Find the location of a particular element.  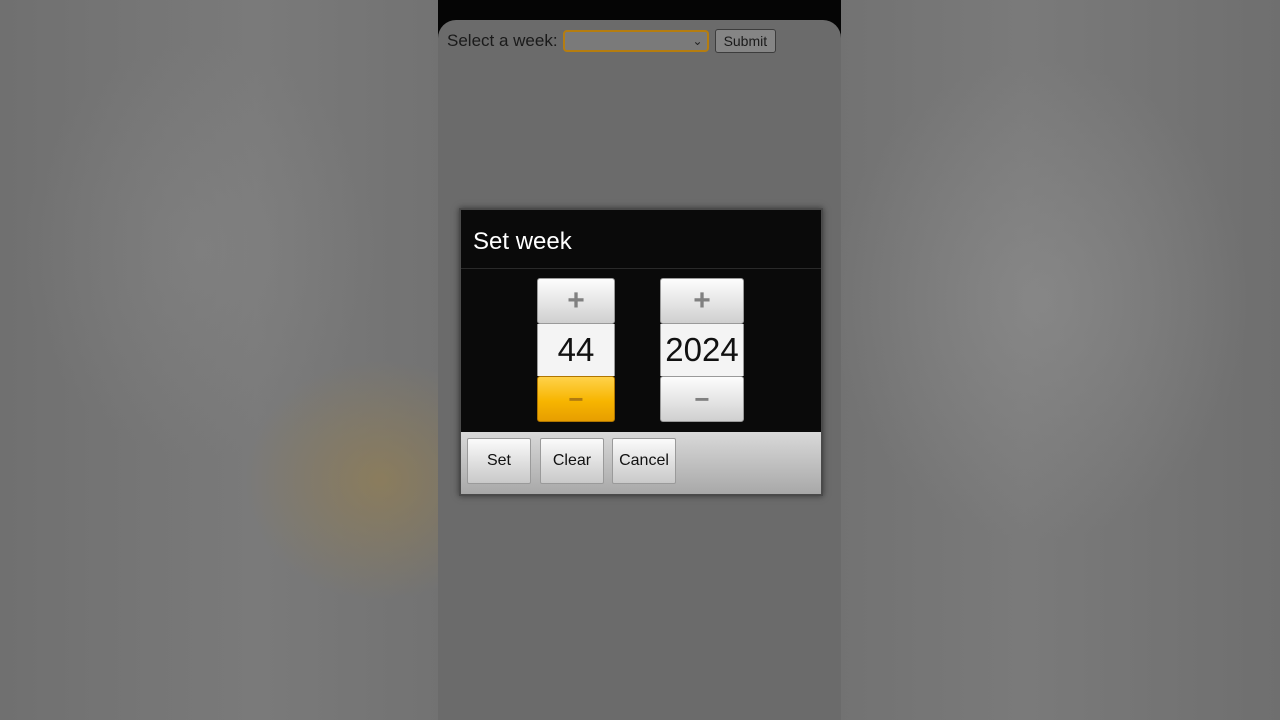

dialog-title: Set week is located at coordinates (522, 241).